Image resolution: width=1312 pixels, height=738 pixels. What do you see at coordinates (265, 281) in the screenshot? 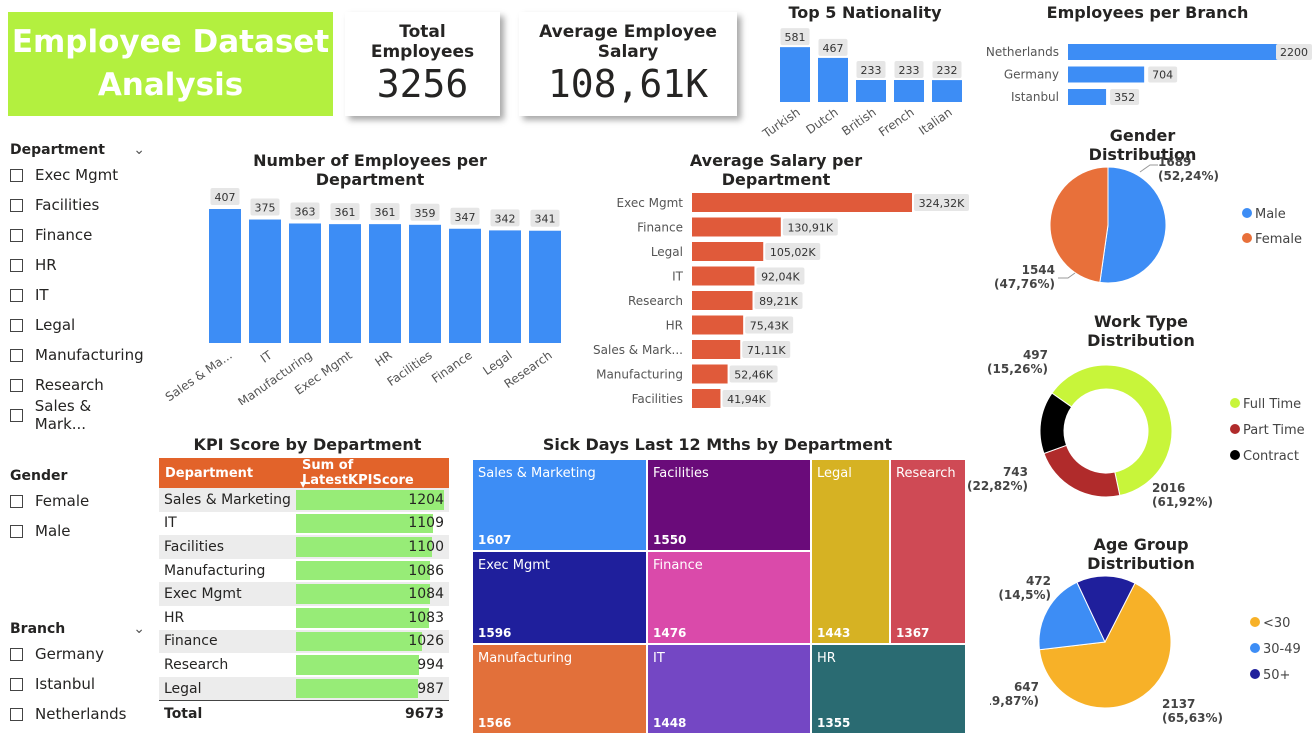
I see `emp-dept-bar-it` at bounding box center [265, 281].